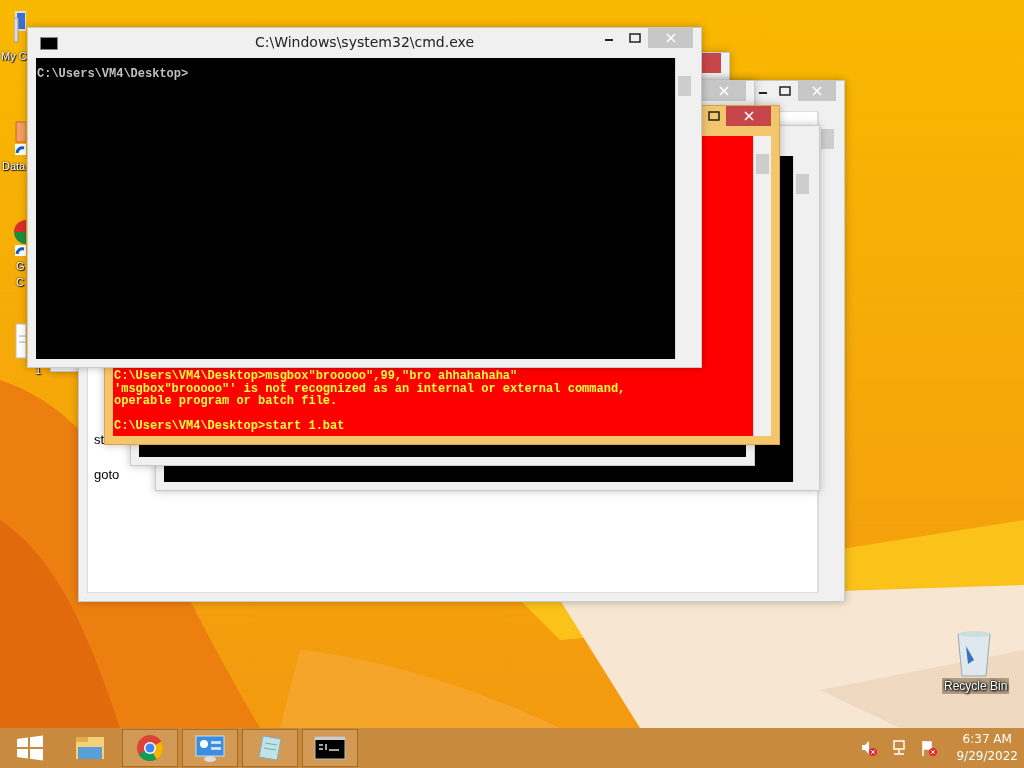 The width and height of the screenshot is (1024, 768). I want to click on icon-label: Data, so click(14, 166).